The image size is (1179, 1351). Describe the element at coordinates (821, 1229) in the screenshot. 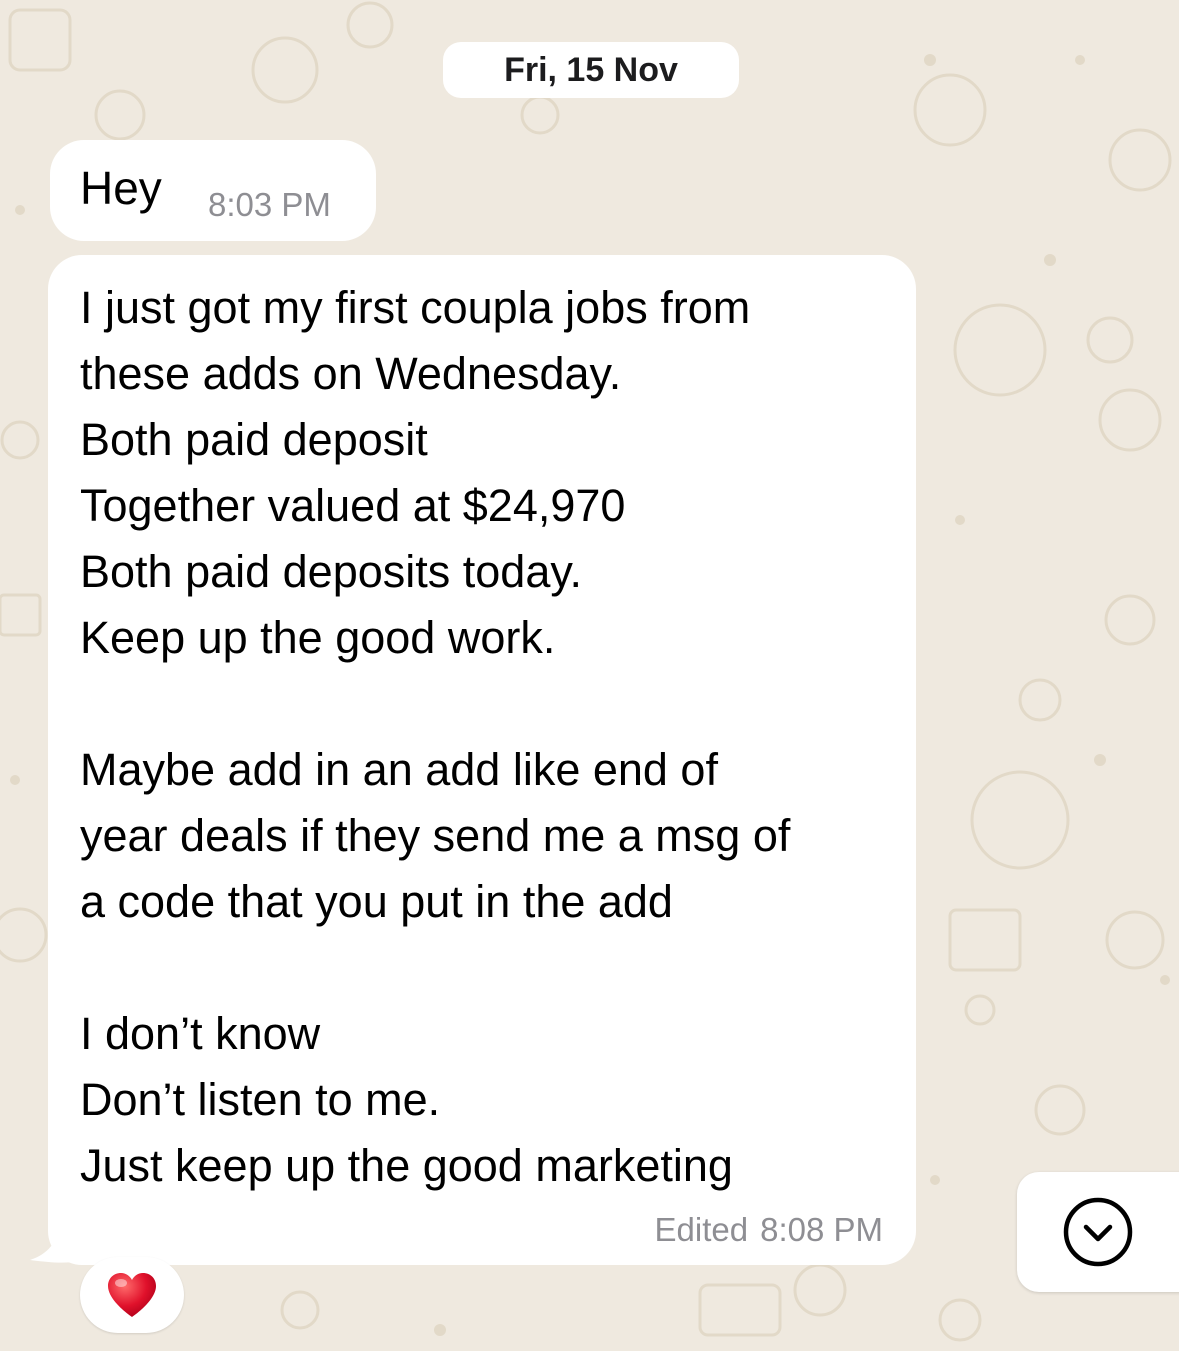

I see `message-timestamp: 8:08 PM` at that location.